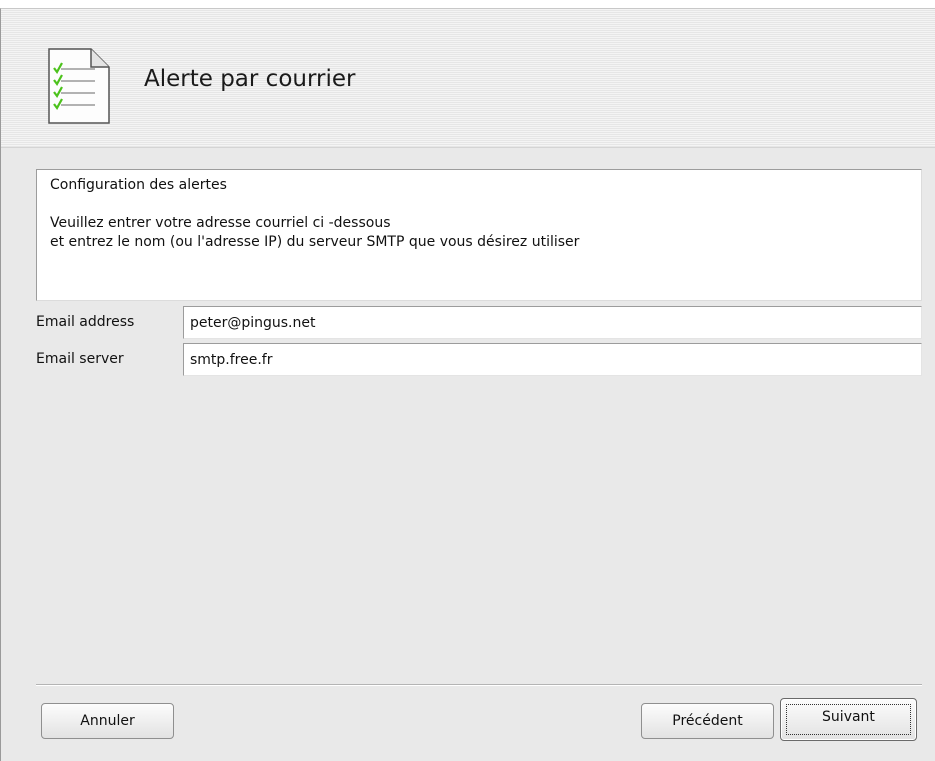 The width and height of the screenshot is (935, 761). I want to click on email-address-input, so click(552, 322).